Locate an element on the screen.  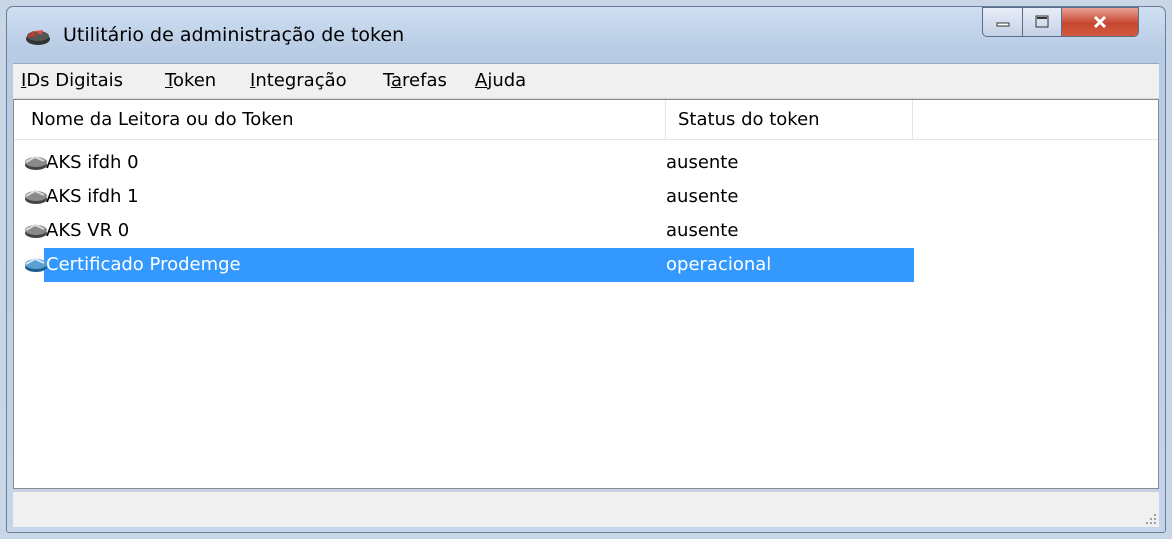
token-name: Certificado Prodemge is located at coordinates (143, 264).